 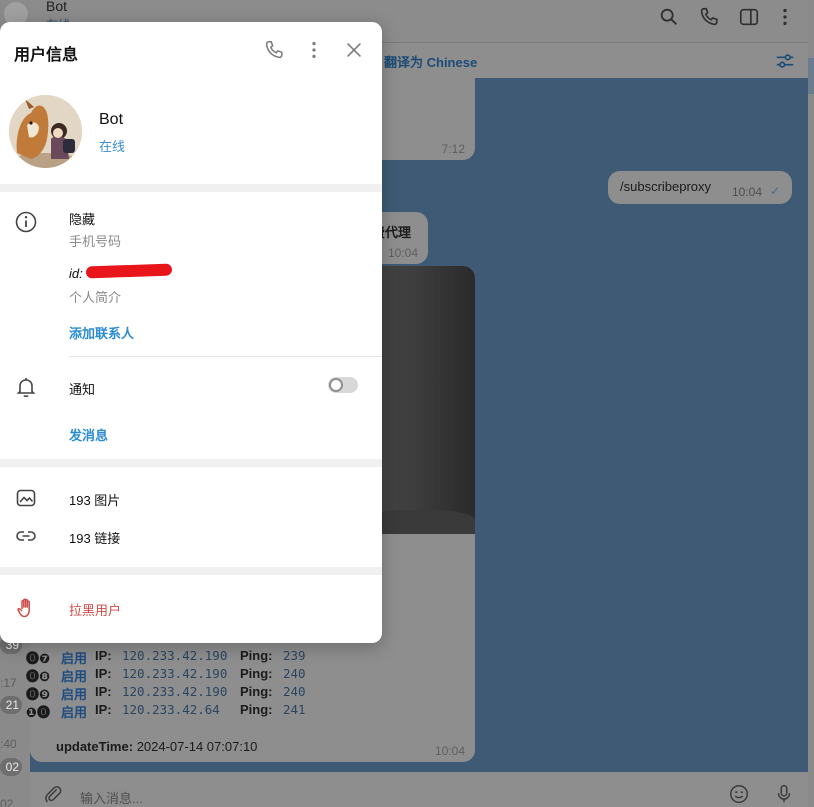 I want to click on block-user-button: 拉黑用户, so click(x=95, y=609).